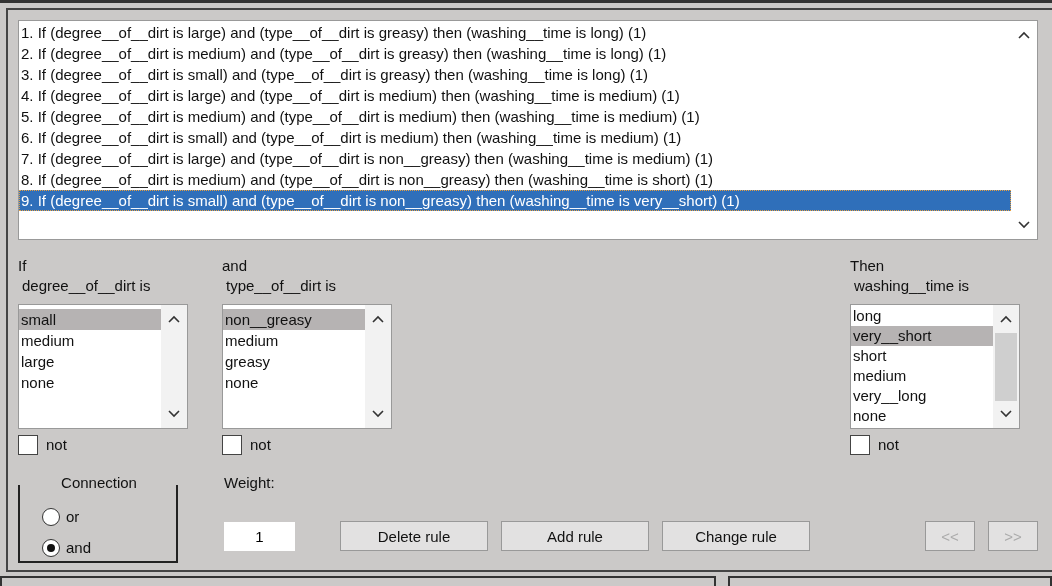 The width and height of the screenshot is (1052, 586). Describe the element at coordinates (515, 179) in the screenshot. I see `rule-item: 8. If (degree__of__dirt is medium) and (type__of__dirt is non__greasy) then (washing__time is short) (1)` at that location.